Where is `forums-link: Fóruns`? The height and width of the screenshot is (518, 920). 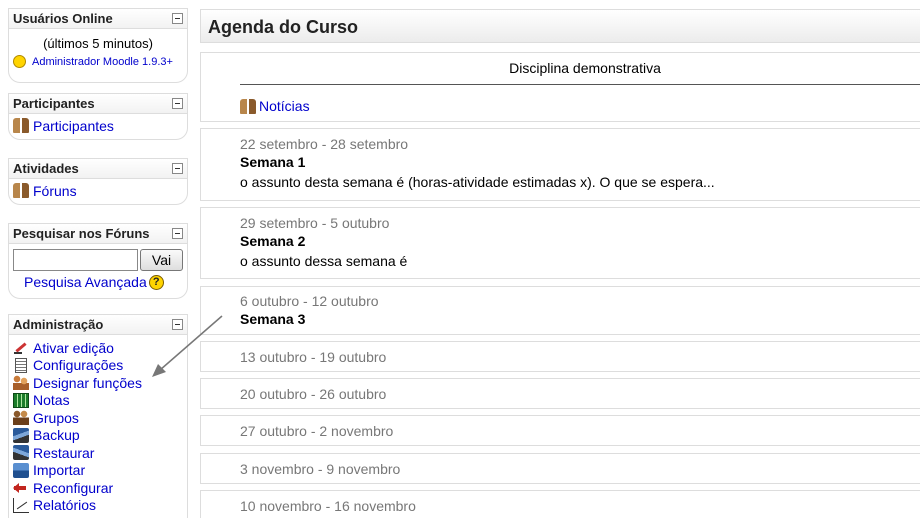
forums-link: Fóruns is located at coordinates (55, 191).